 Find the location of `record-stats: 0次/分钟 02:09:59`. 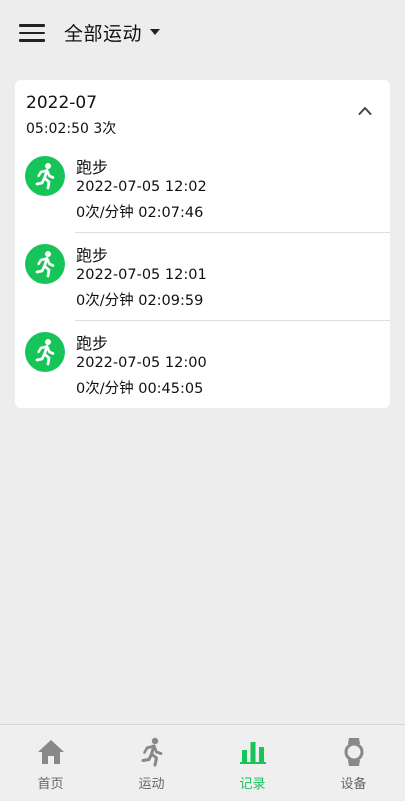

record-stats: 0次/分钟 02:09:59 is located at coordinates (140, 301).